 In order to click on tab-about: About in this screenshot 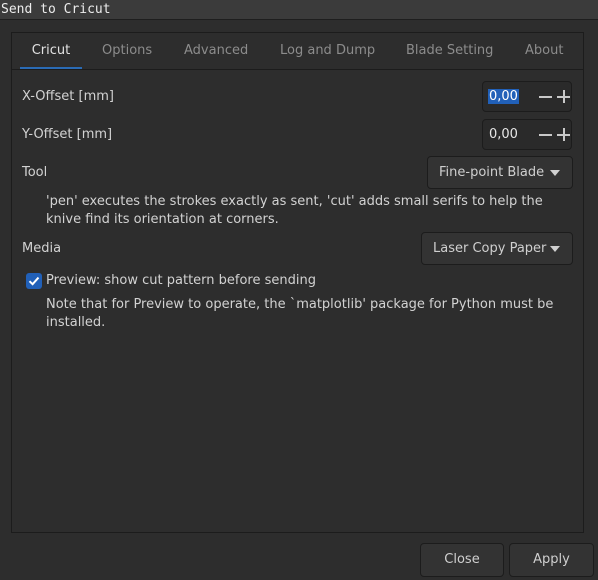, I will do `click(544, 52)`.